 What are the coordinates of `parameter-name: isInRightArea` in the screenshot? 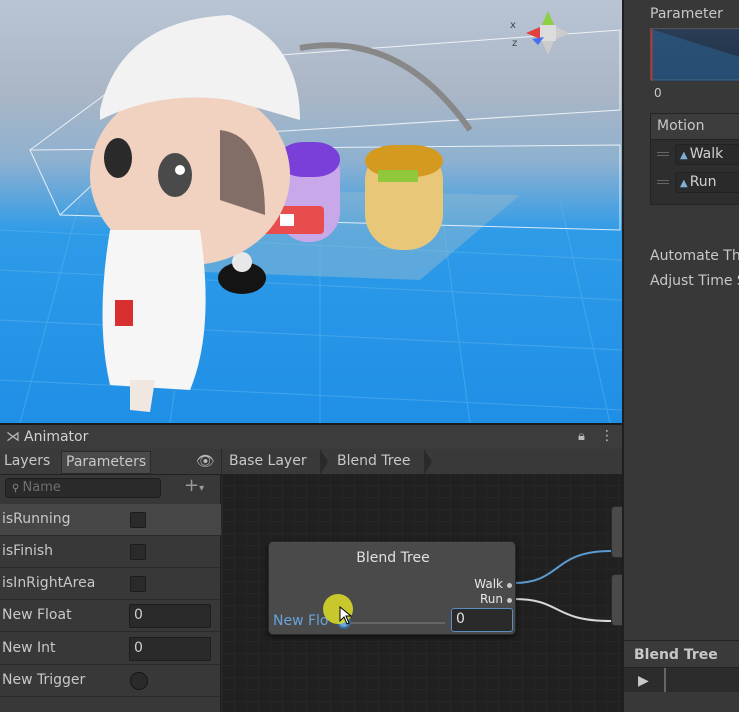 It's located at (49, 583).